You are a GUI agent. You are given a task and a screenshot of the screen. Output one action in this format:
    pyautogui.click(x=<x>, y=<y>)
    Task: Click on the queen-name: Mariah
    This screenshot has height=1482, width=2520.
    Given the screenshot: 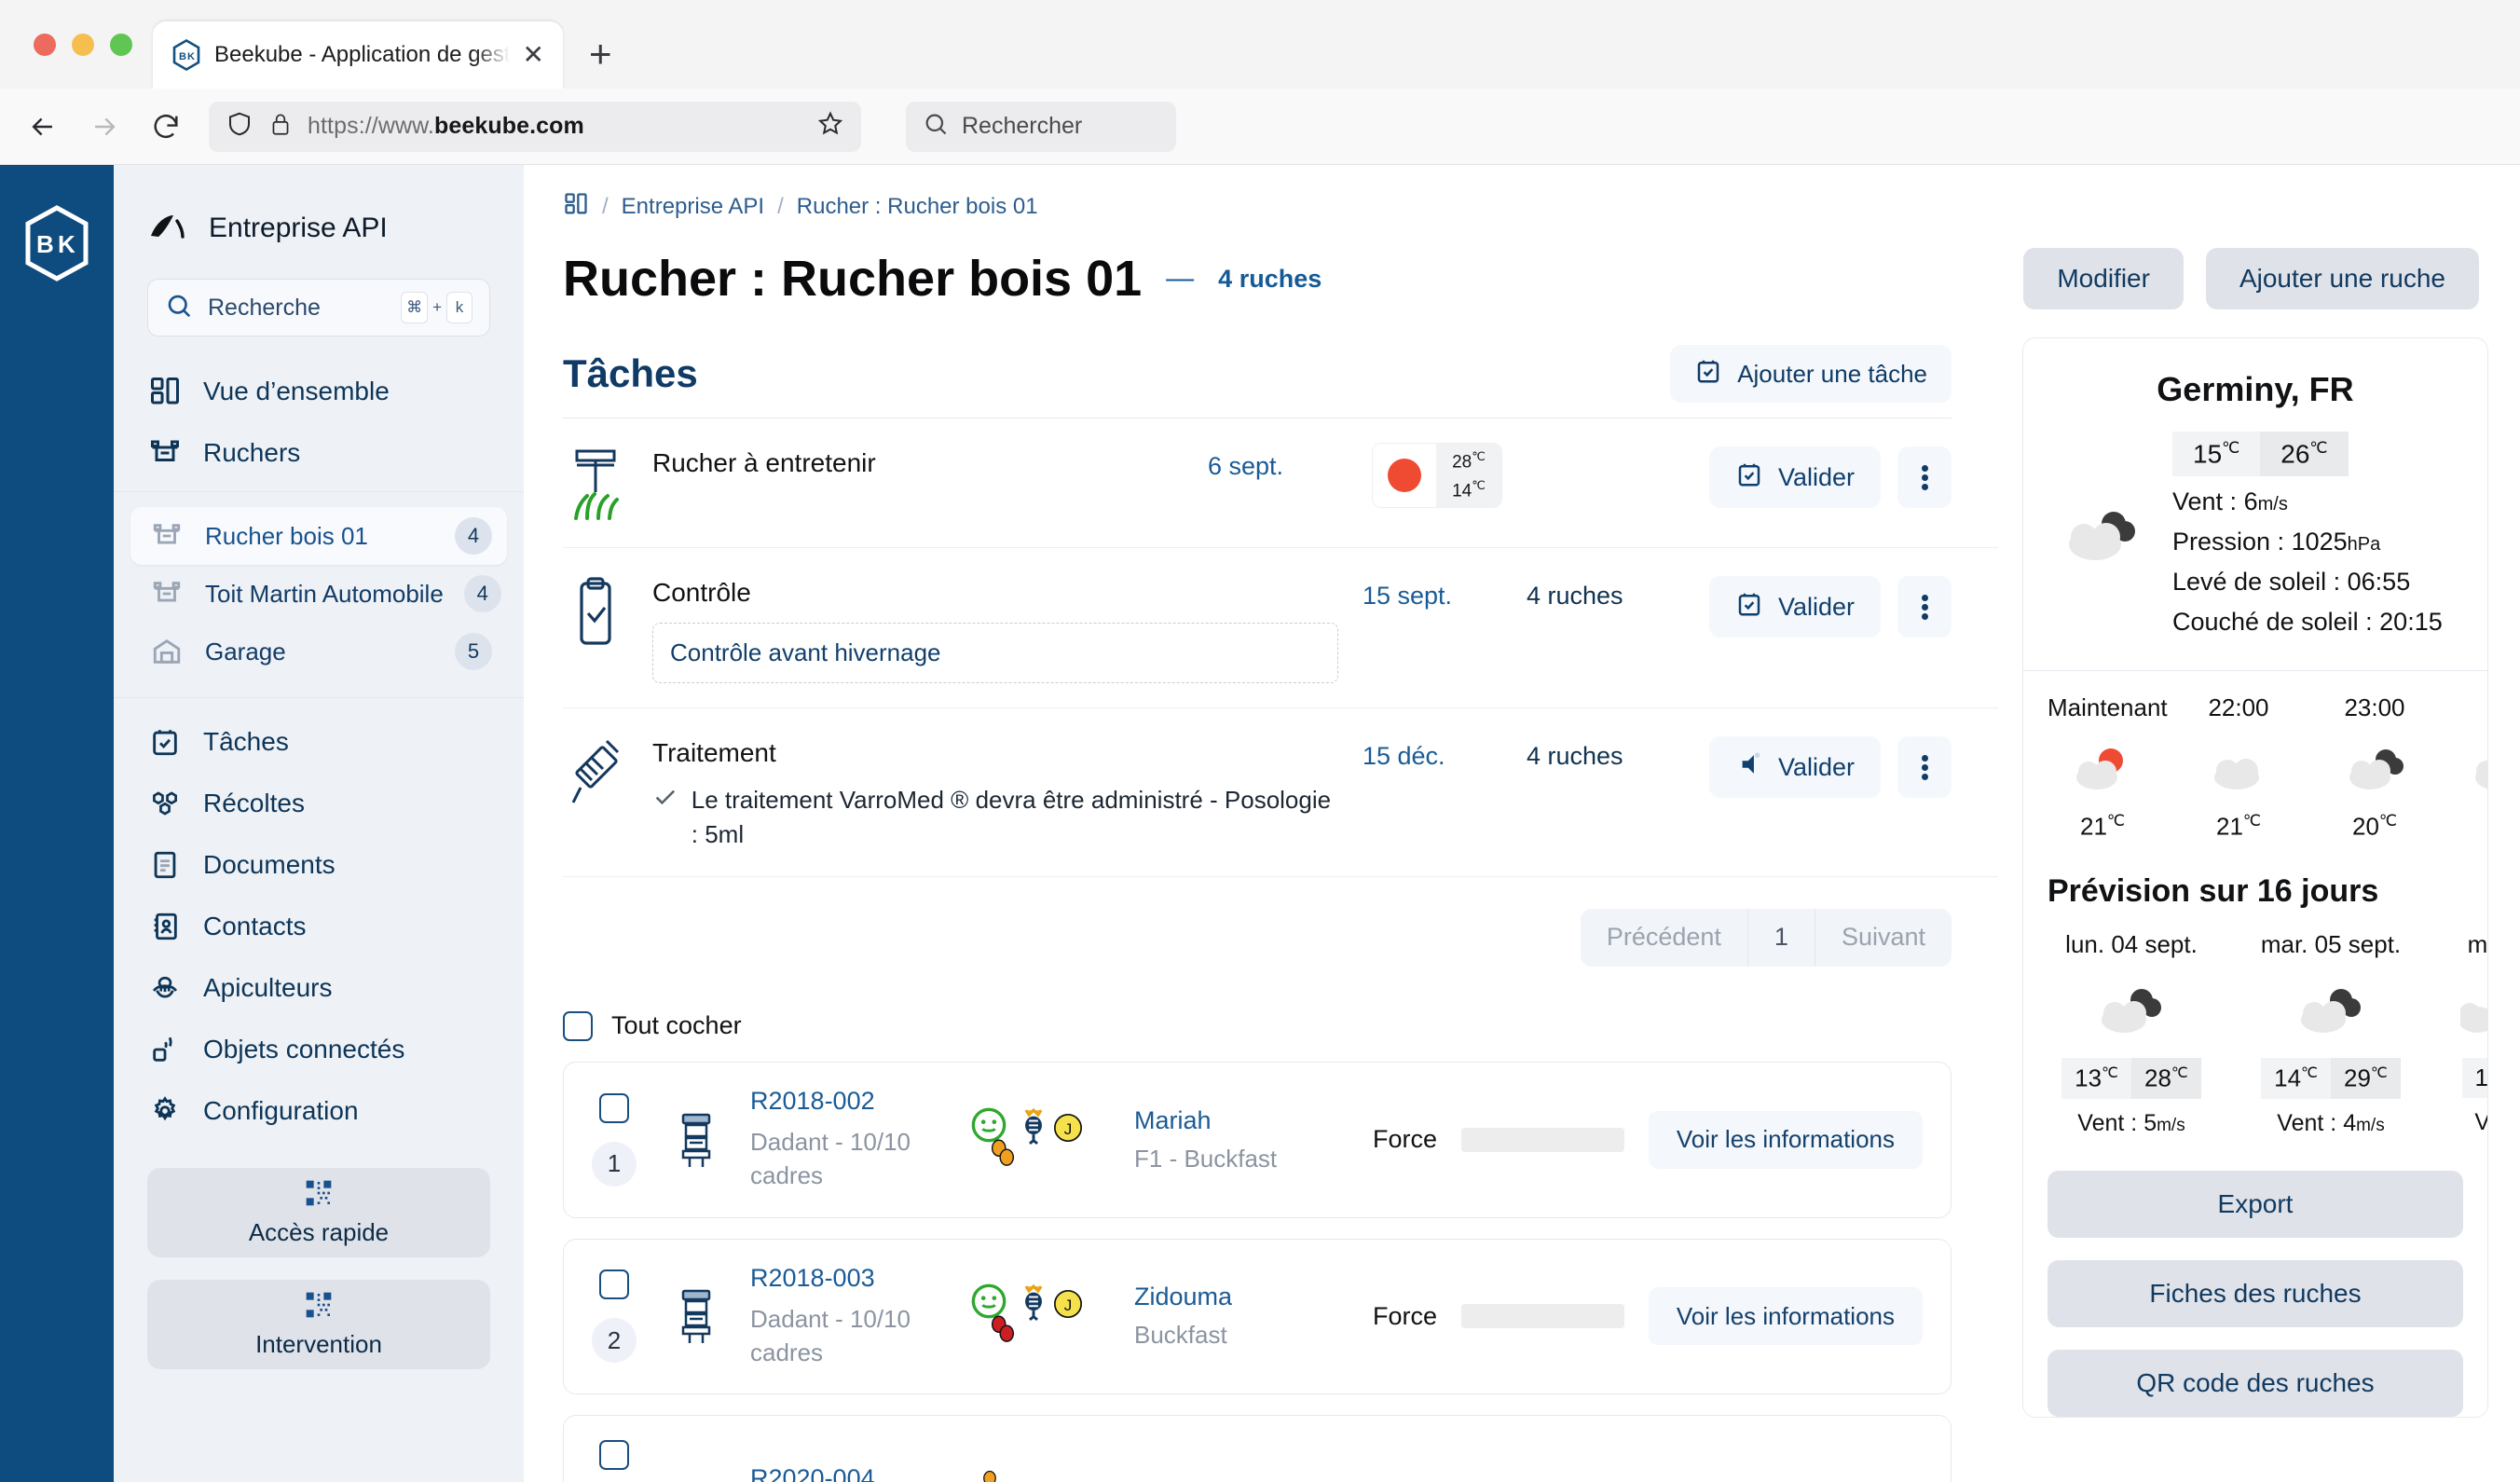 What is the action you would take?
    pyautogui.click(x=1241, y=1120)
    